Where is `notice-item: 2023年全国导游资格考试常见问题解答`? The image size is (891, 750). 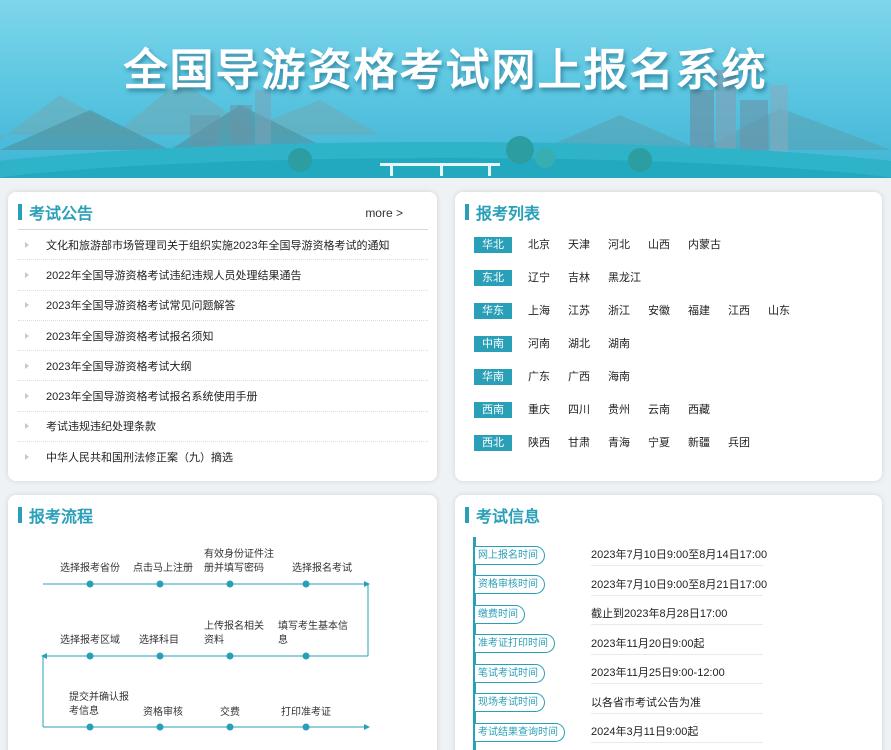 notice-item: 2023年全国导游资格考试常见问题解答 is located at coordinates (223, 306).